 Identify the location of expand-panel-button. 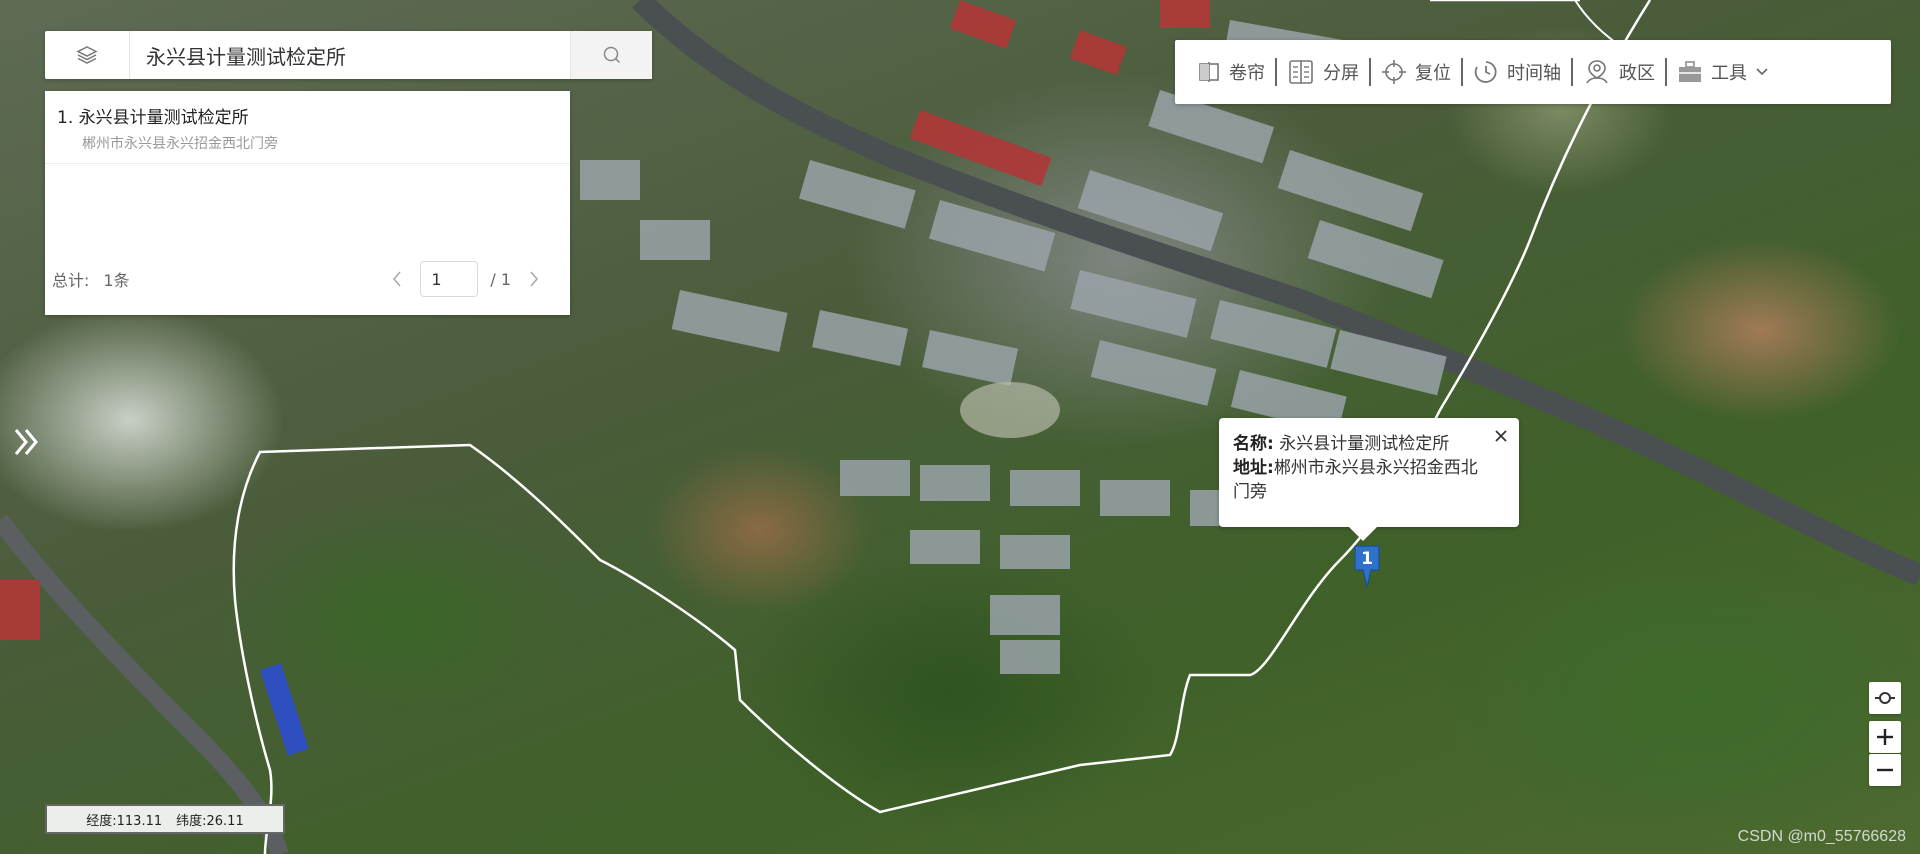
(27, 442).